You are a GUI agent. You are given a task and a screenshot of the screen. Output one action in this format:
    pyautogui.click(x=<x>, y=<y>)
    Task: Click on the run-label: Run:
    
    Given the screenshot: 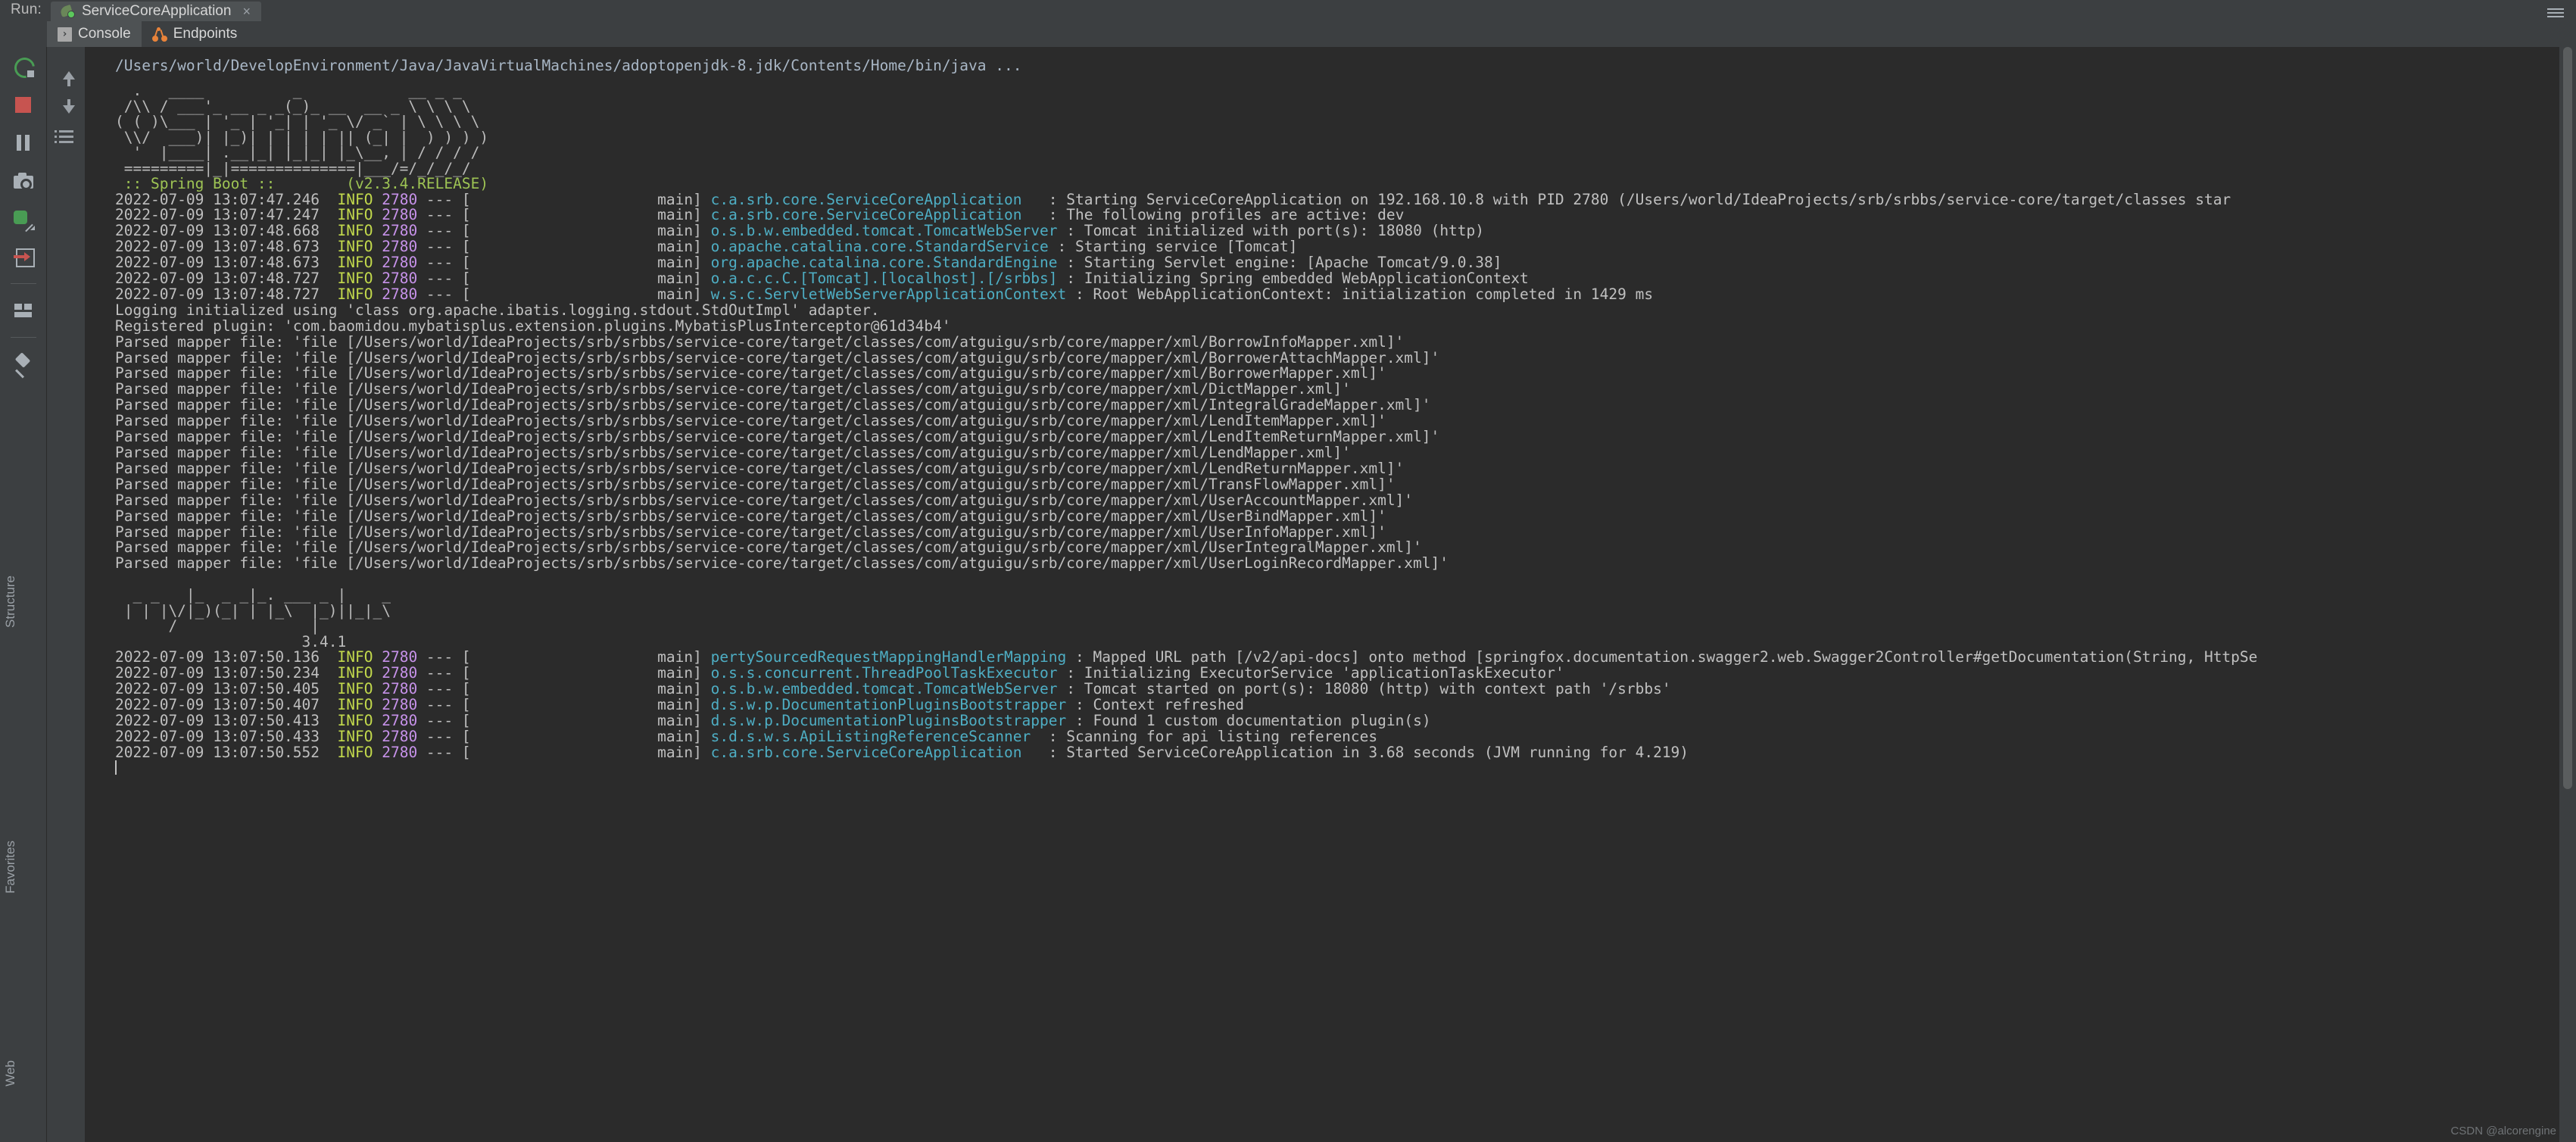 What is the action you would take?
    pyautogui.click(x=26, y=10)
    